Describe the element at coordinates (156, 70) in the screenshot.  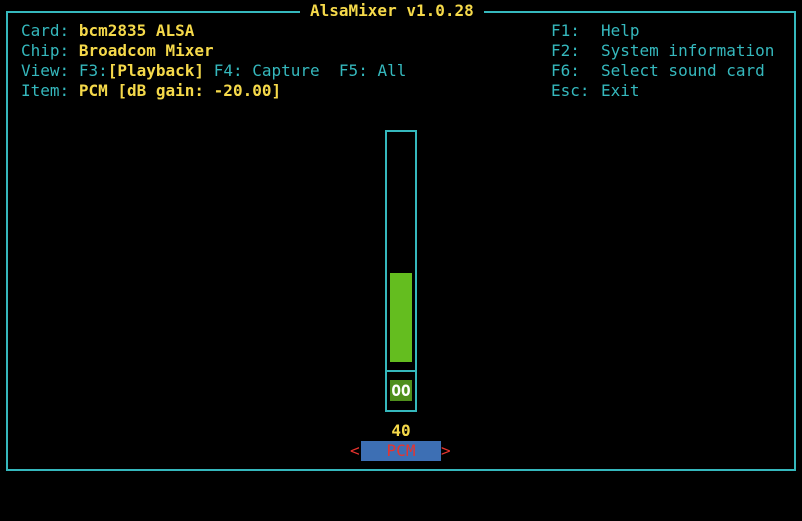
I see `view-playback-option: [Playback]` at that location.